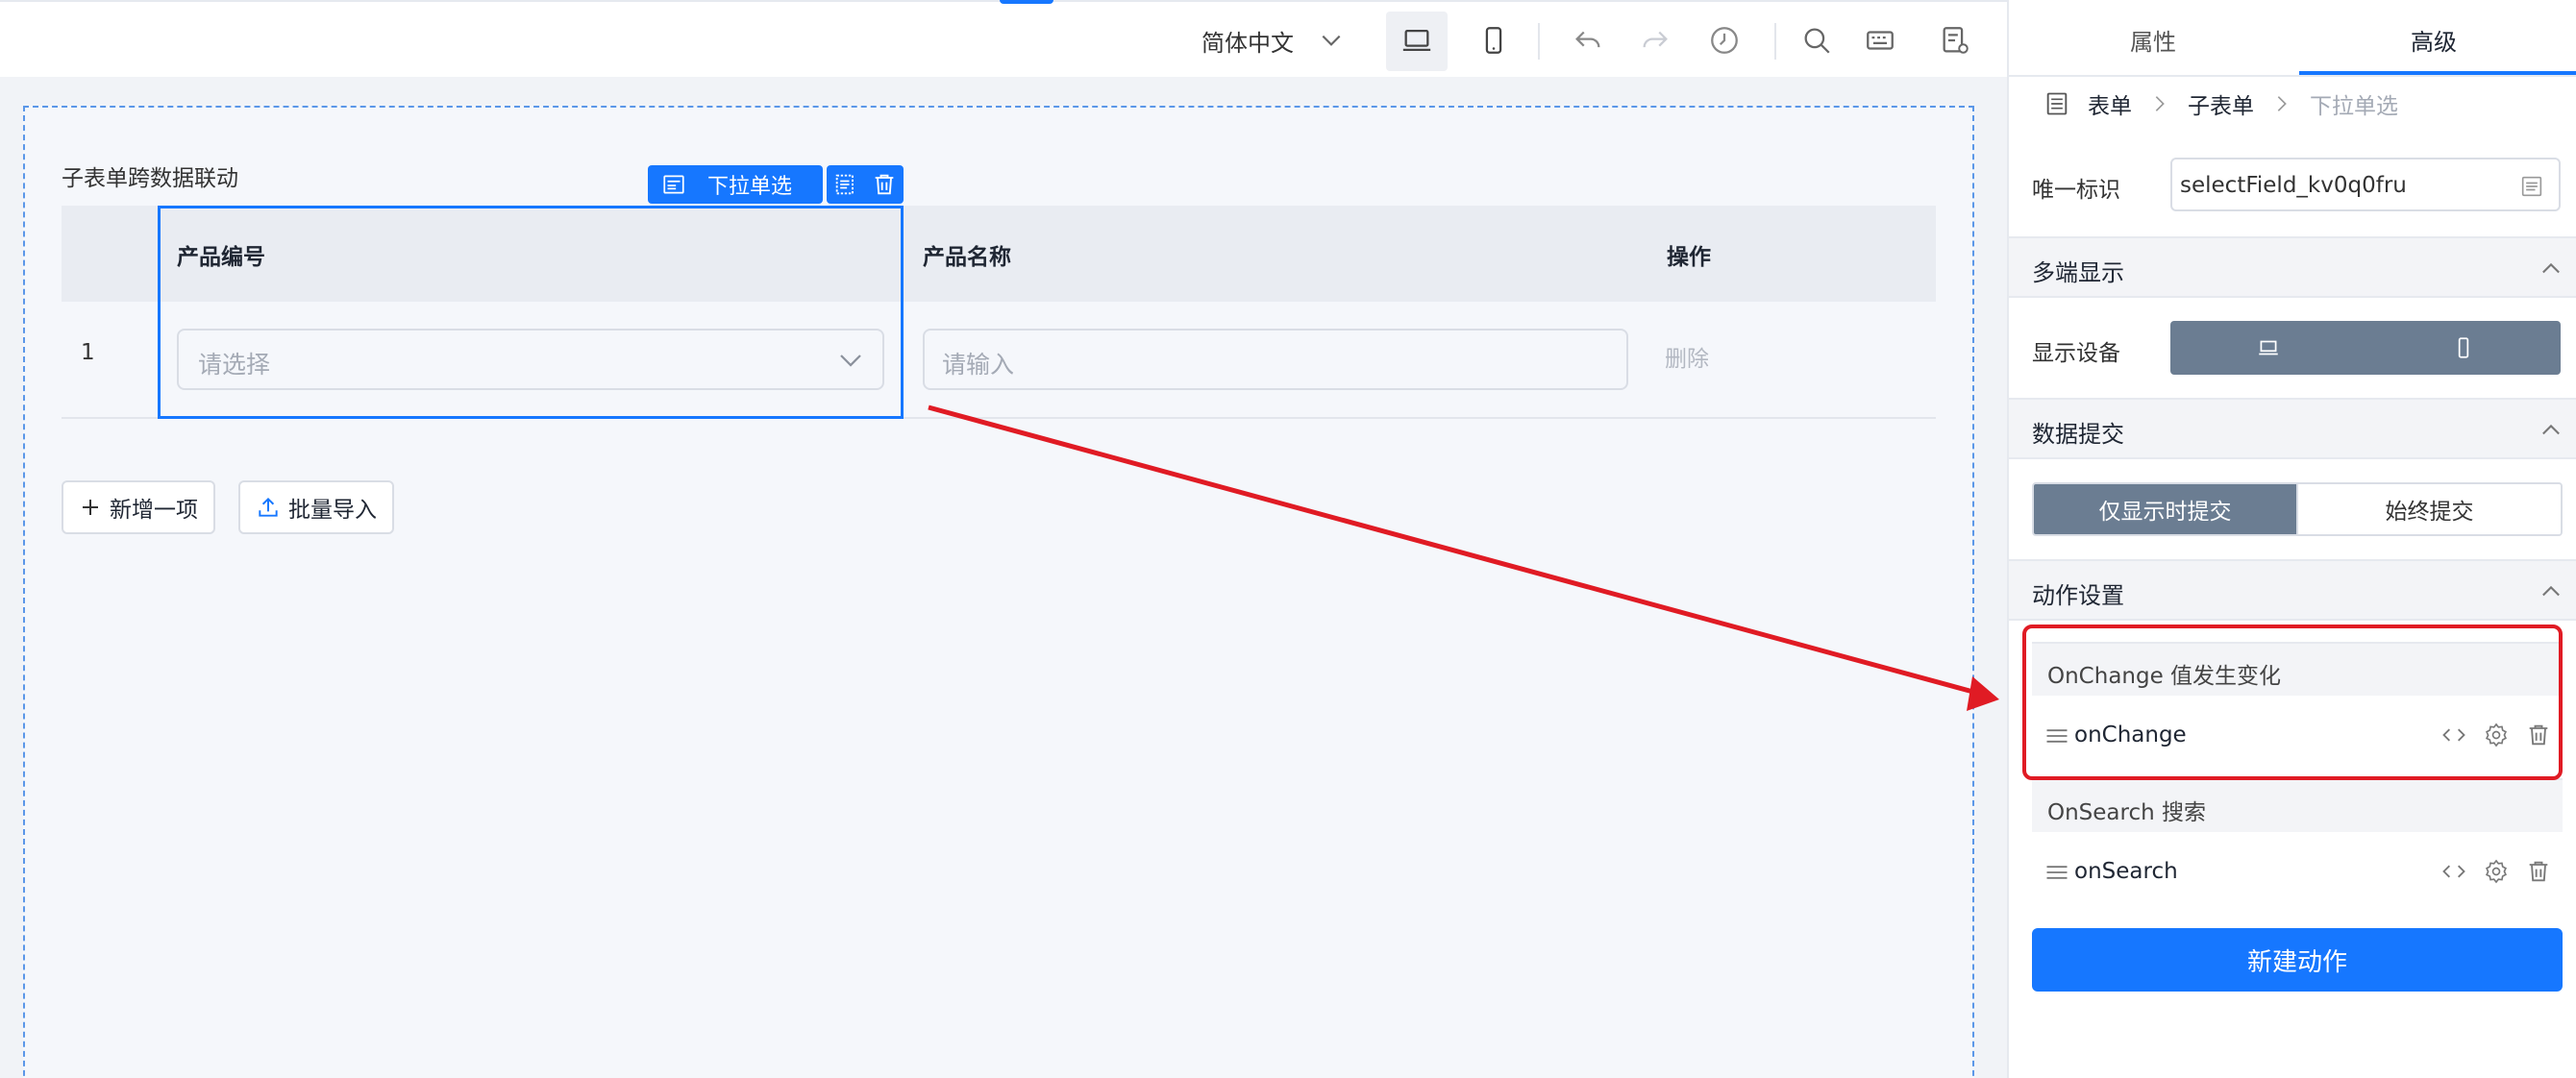  I want to click on column-header-product-name: 产品名称, so click(967, 257).